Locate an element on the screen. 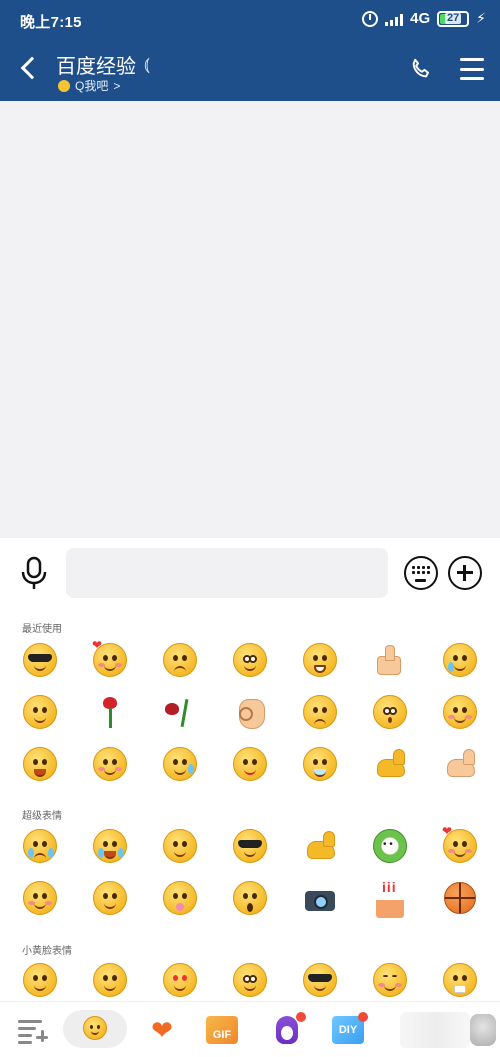 The height and width of the screenshot is (1057, 500). heart-eyes-face-emoji is located at coordinates (180, 980).